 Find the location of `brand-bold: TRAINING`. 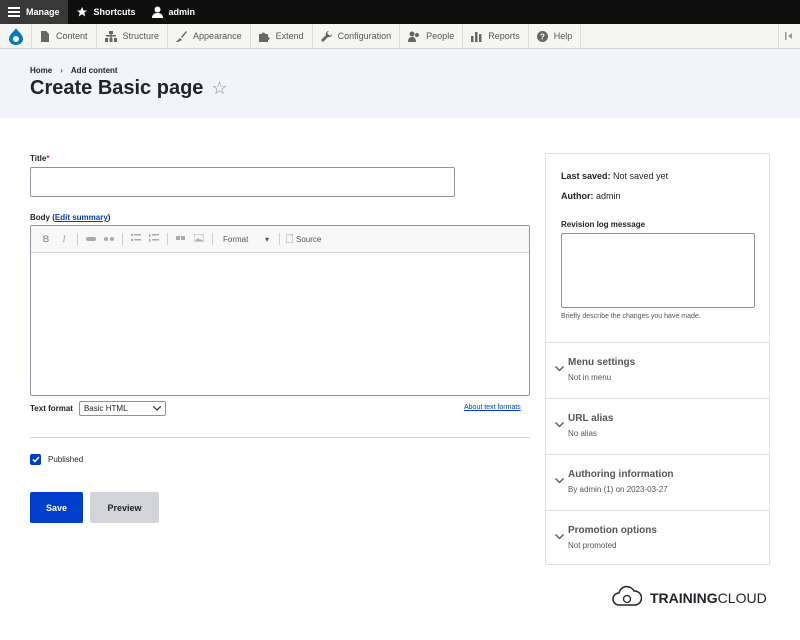

brand-bold: TRAINING is located at coordinates (684, 597).